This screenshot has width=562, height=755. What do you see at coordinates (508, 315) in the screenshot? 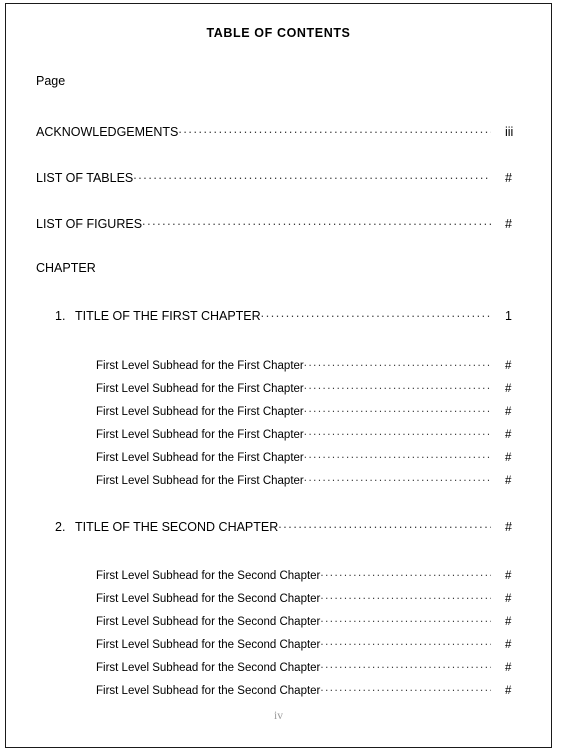
I see `chapter-page: 1` at bounding box center [508, 315].